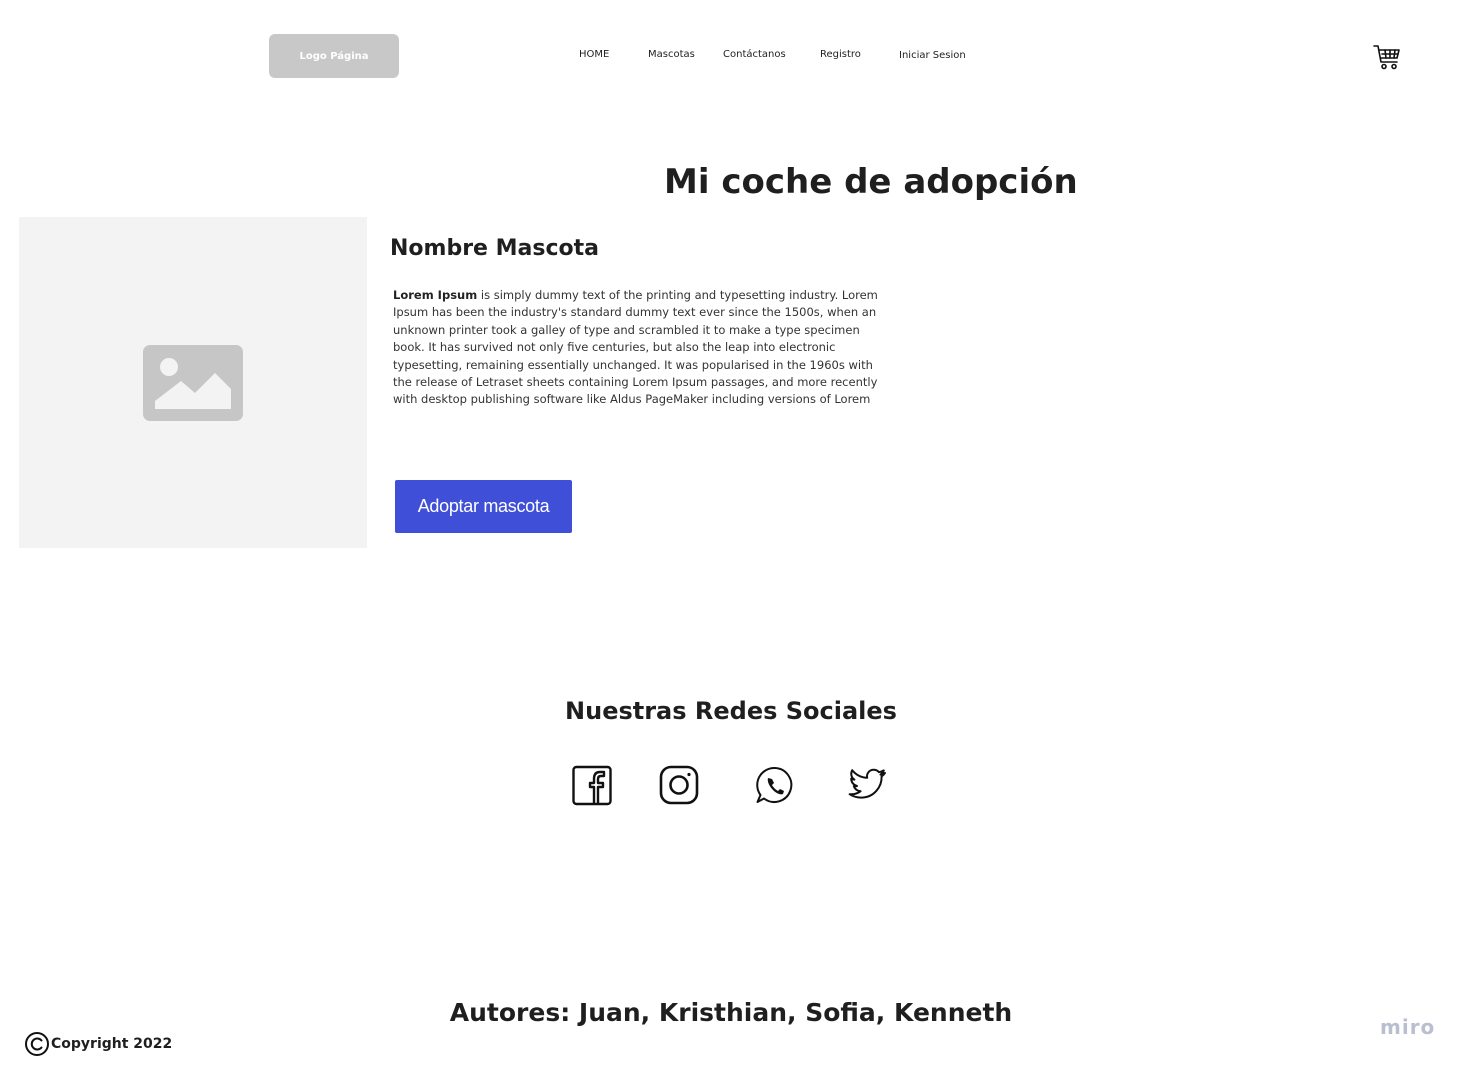 The image size is (1462, 1068). I want to click on miro-watermark: miro, so click(1408, 1027).